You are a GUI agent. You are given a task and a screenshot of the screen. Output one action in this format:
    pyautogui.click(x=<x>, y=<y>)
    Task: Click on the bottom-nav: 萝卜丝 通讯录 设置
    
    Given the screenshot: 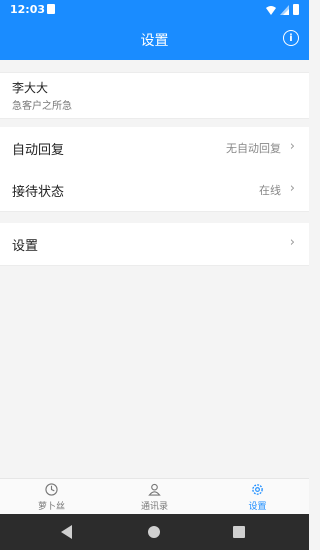 What is the action you would take?
    pyautogui.click(x=154, y=496)
    